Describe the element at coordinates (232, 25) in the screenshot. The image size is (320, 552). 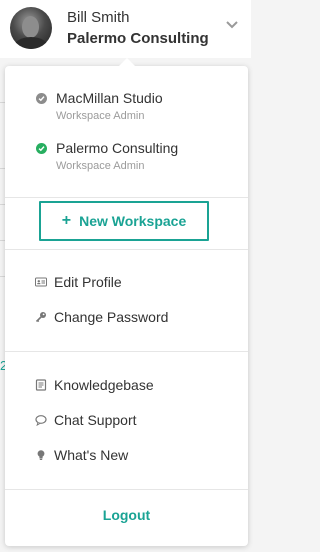
I see `chevron-down-icon` at that location.